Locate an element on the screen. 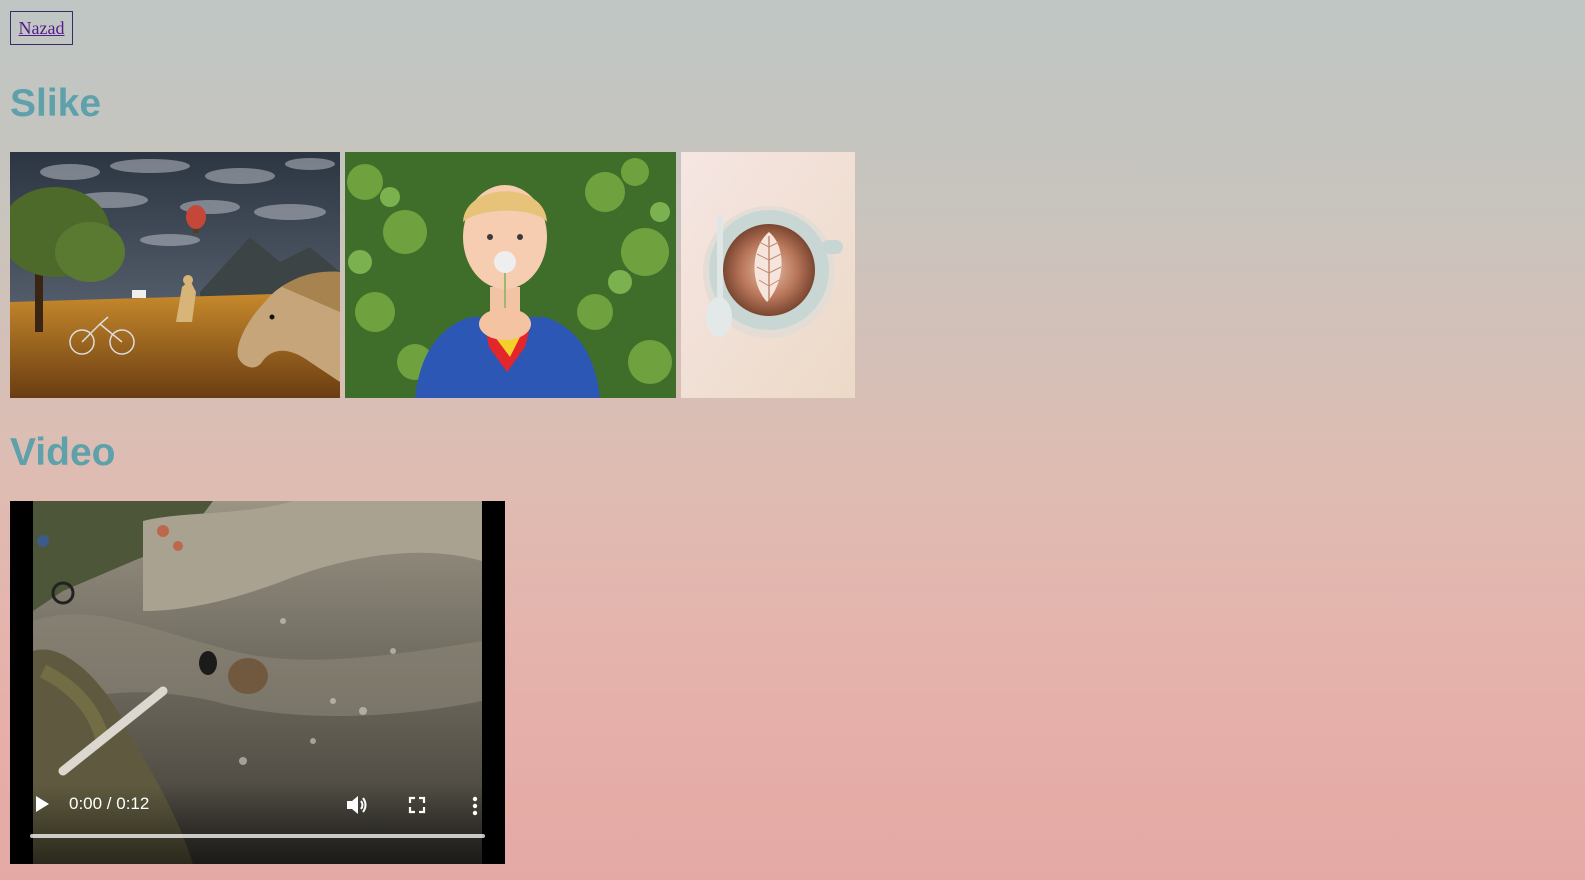  time-display: 0:00 / 0:12 is located at coordinates (109, 803).